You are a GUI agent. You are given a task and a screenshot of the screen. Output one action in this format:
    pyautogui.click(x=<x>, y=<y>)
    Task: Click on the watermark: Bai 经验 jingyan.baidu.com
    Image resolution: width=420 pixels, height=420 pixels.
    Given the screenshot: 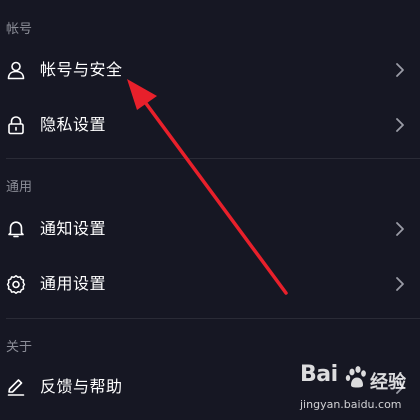 What is the action you would take?
    pyautogui.click(x=358, y=389)
    